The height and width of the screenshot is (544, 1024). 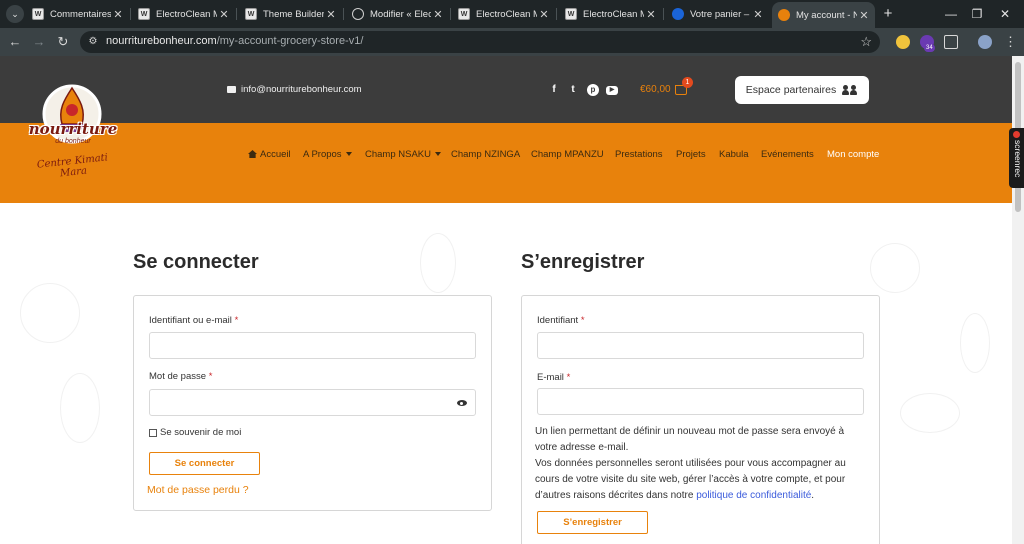 I want to click on email-contact: info@nourriturebonheur.com, so click(x=294, y=89).